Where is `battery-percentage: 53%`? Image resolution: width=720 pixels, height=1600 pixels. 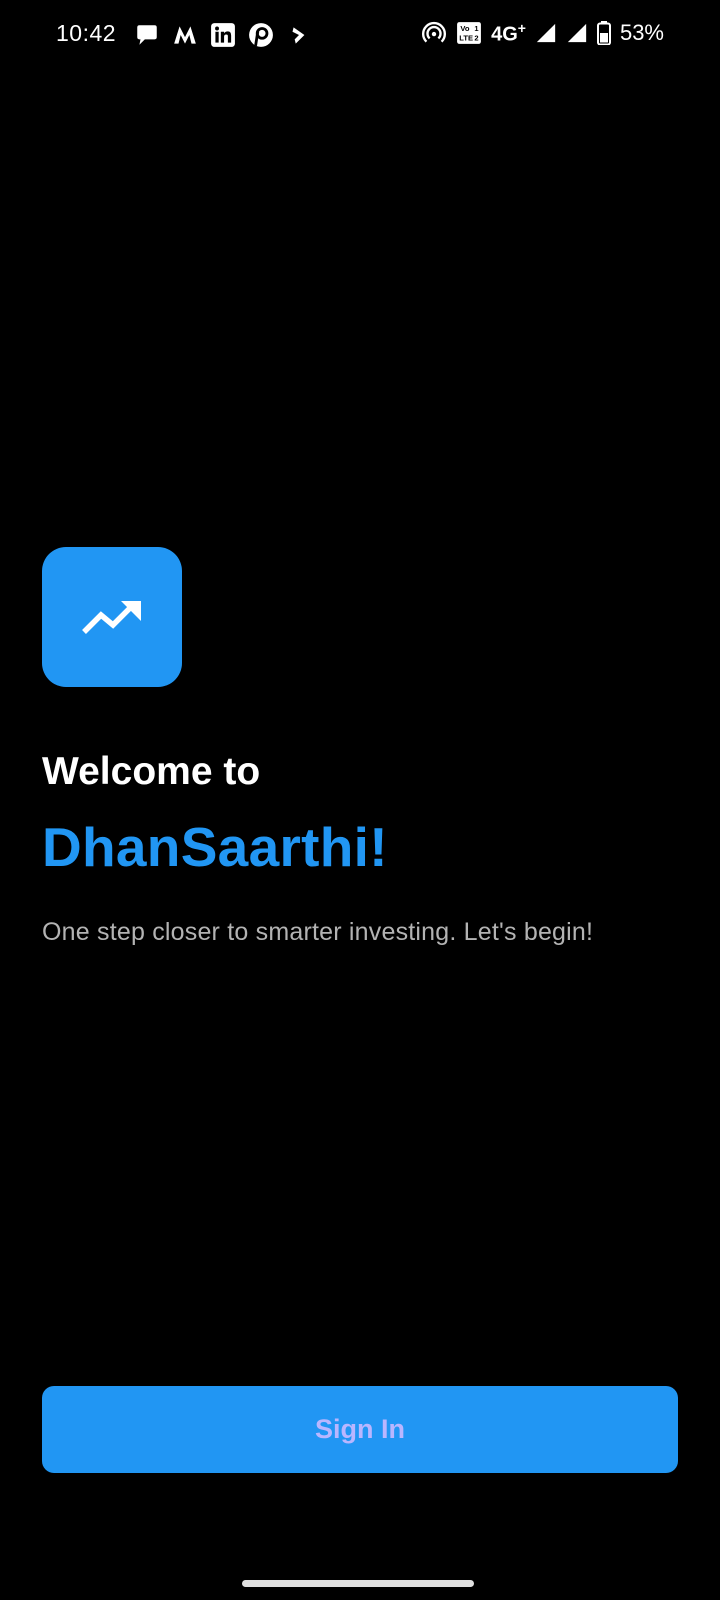 battery-percentage: 53% is located at coordinates (641, 33).